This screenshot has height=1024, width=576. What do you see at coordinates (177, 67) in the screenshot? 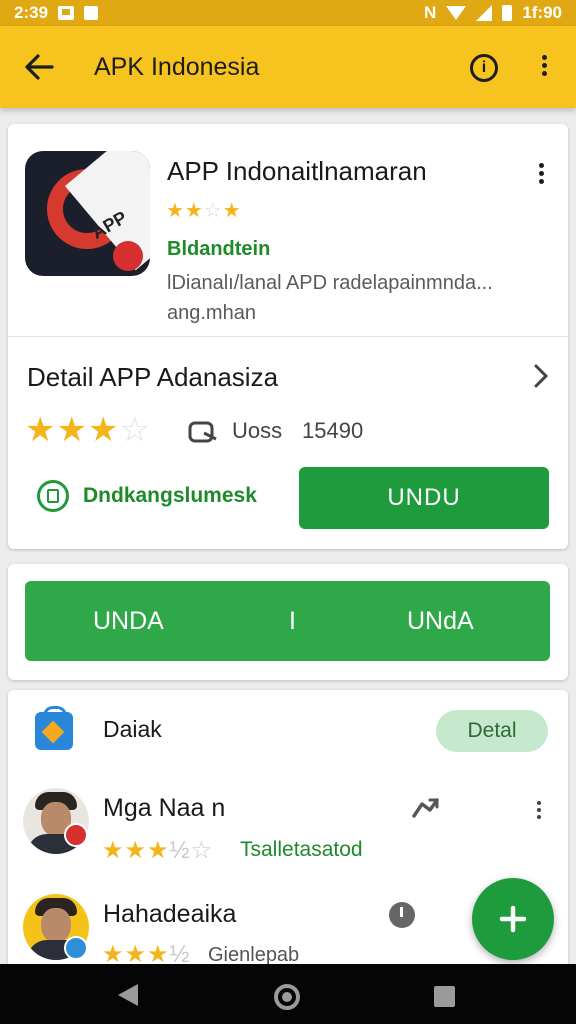
I see `page-title: APK Indonesia` at bounding box center [177, 67].